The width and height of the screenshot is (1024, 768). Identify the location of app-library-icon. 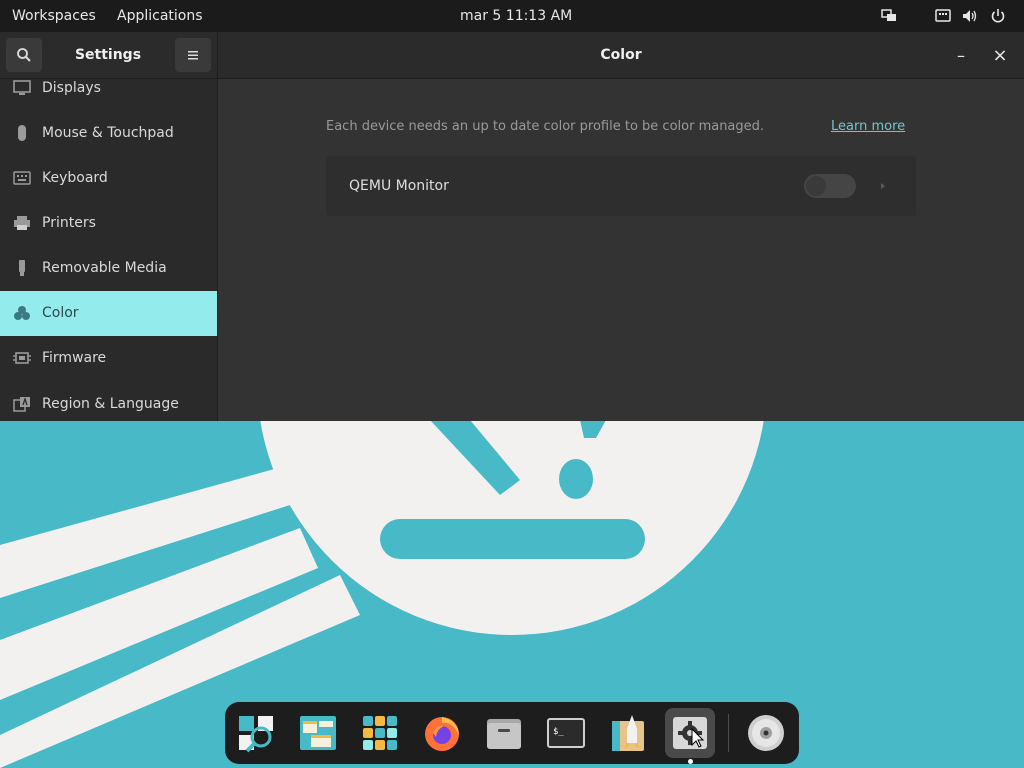
(380, 733).